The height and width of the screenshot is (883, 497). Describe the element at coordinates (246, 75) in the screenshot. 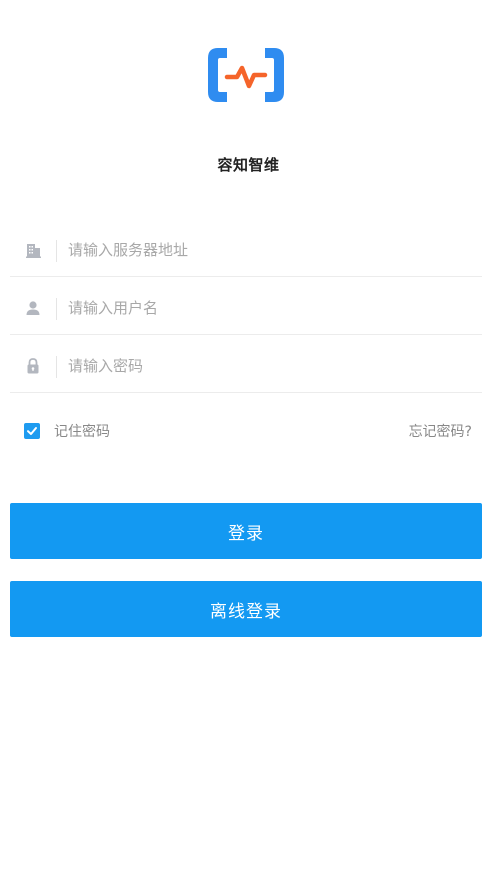

I see `pulse-logo-icon` at that location.